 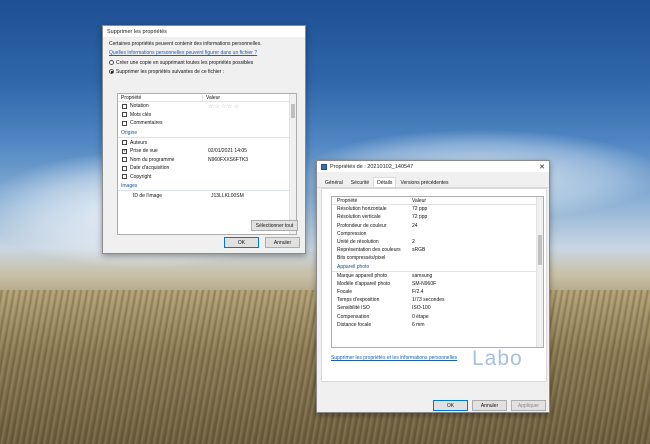 What do you see at coordinates (207, 123) in the screenshot?
I see `list-item: Commentaires` at bounding box center [207, 123].